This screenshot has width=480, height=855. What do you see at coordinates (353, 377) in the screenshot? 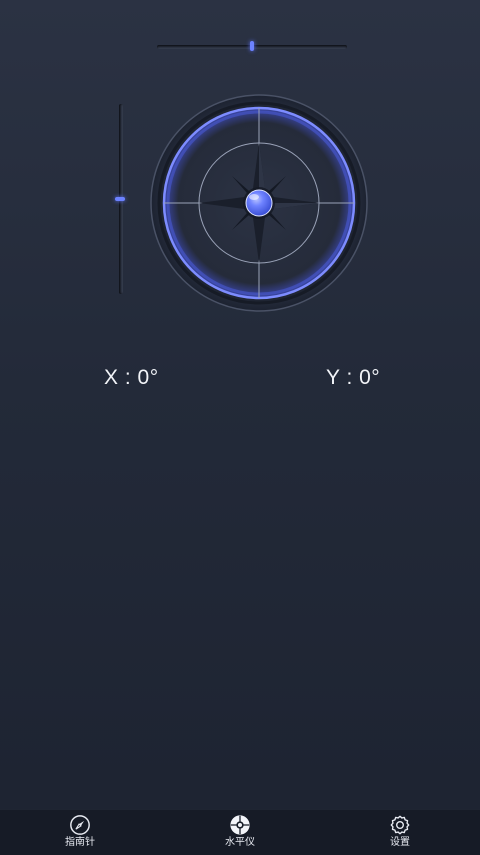
I see `y-angle-readout: Y : 0°` at bounding box center [353, 377].